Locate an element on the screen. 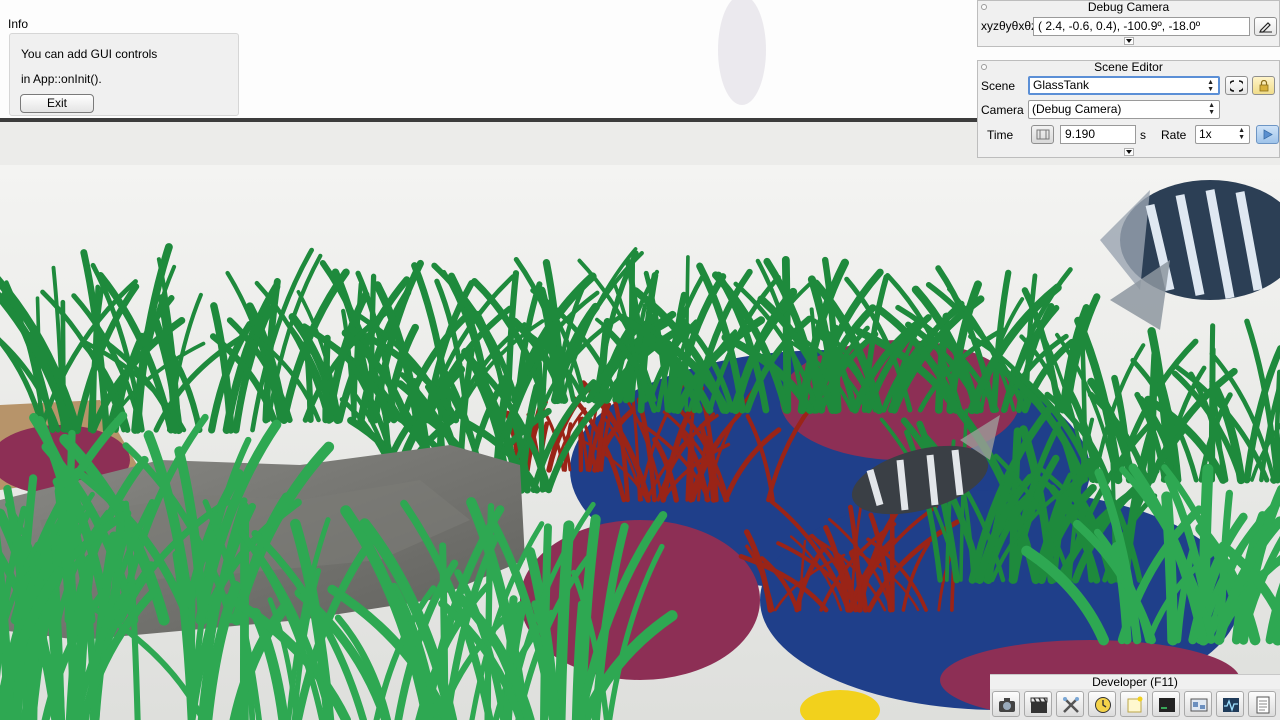 Image resolution: width=1280 pixels, height=720 pixels. scene-tool-button is located at coordinates (1198, 704).